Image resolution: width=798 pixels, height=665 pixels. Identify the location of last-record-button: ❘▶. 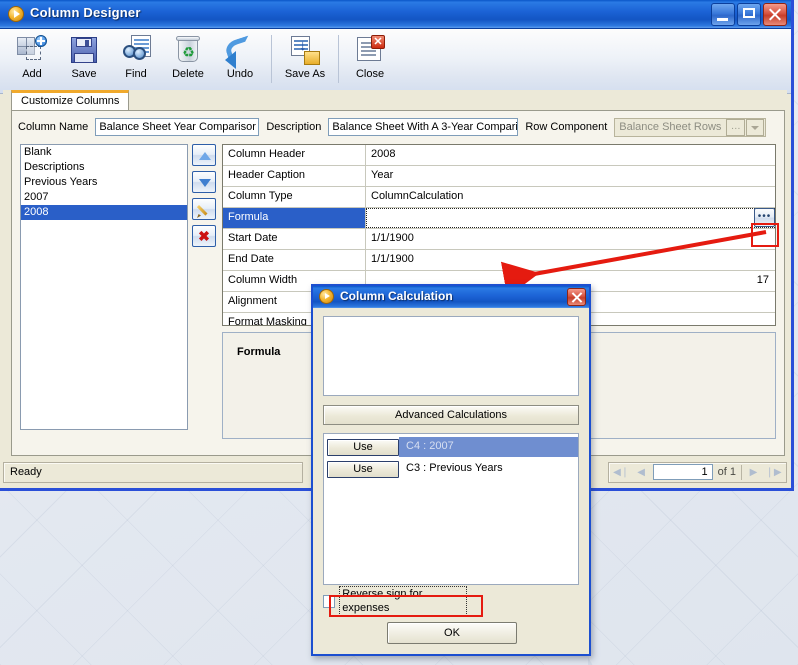
(773, 472).